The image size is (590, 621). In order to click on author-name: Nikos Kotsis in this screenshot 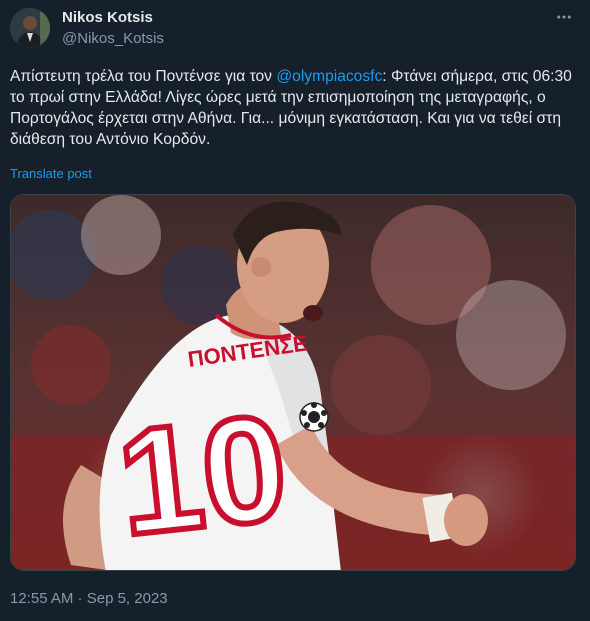, I will do `click(107, 17)`.